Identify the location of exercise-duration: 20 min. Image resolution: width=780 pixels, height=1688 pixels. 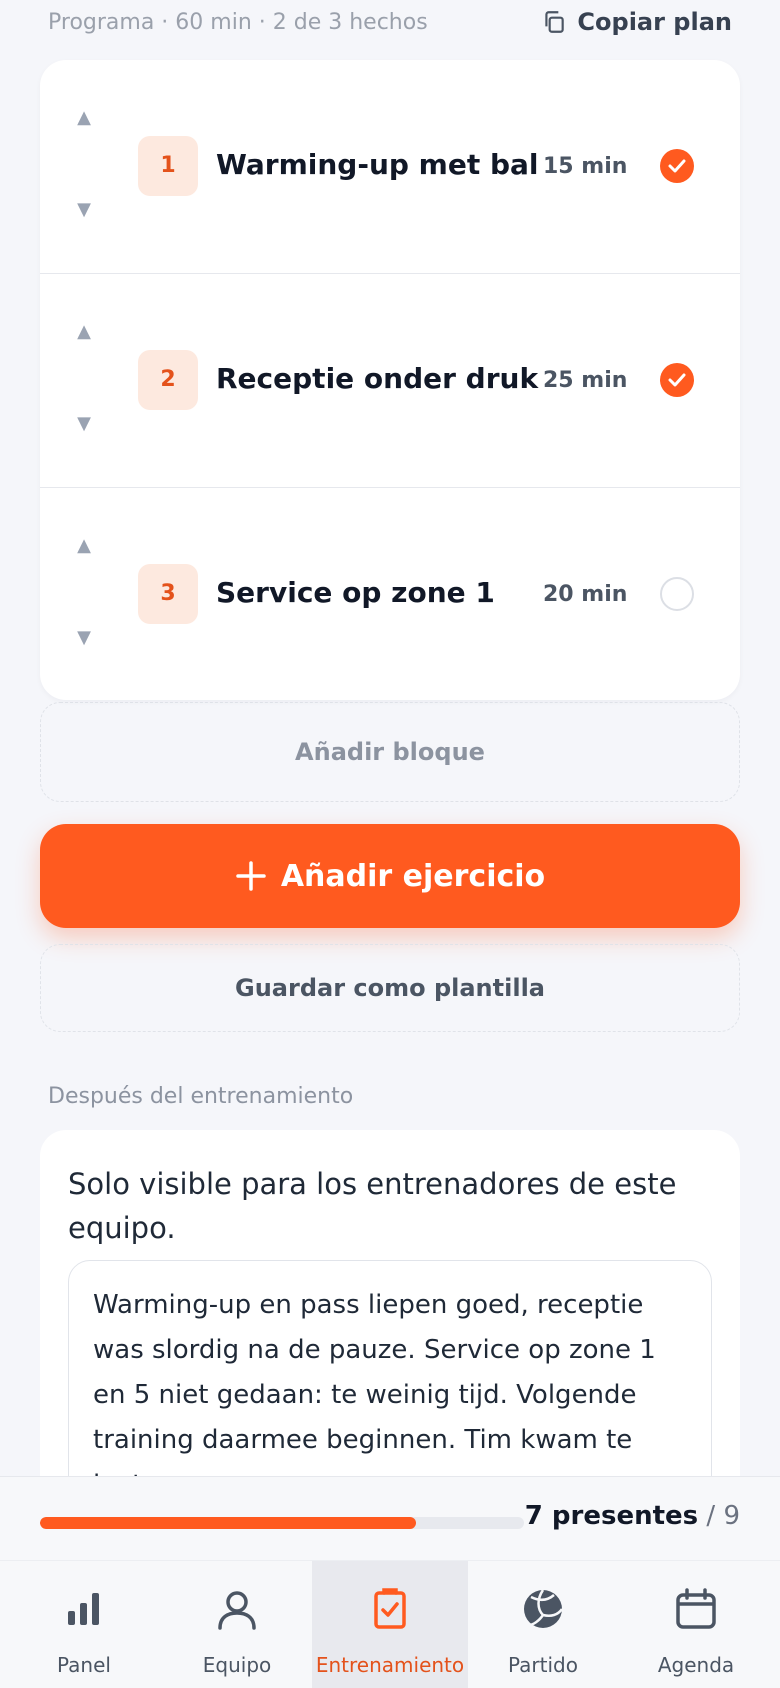
(585, 594).